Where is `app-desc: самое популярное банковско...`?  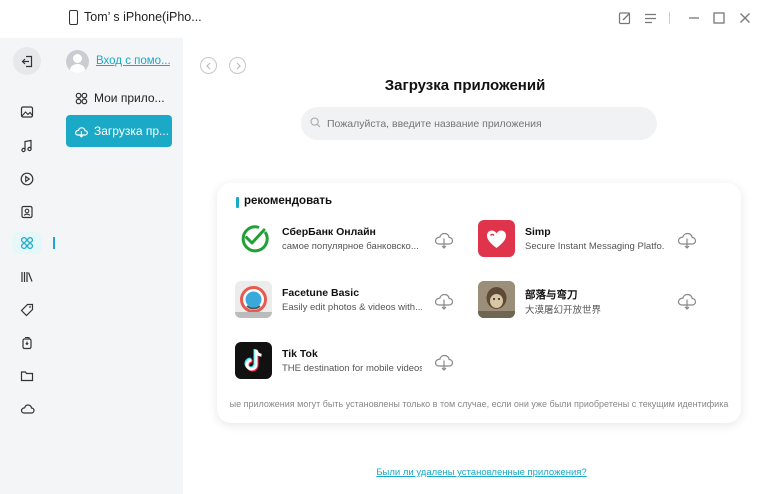 app-desc: самое популярное банковско... is located at coordinates (350, 246).